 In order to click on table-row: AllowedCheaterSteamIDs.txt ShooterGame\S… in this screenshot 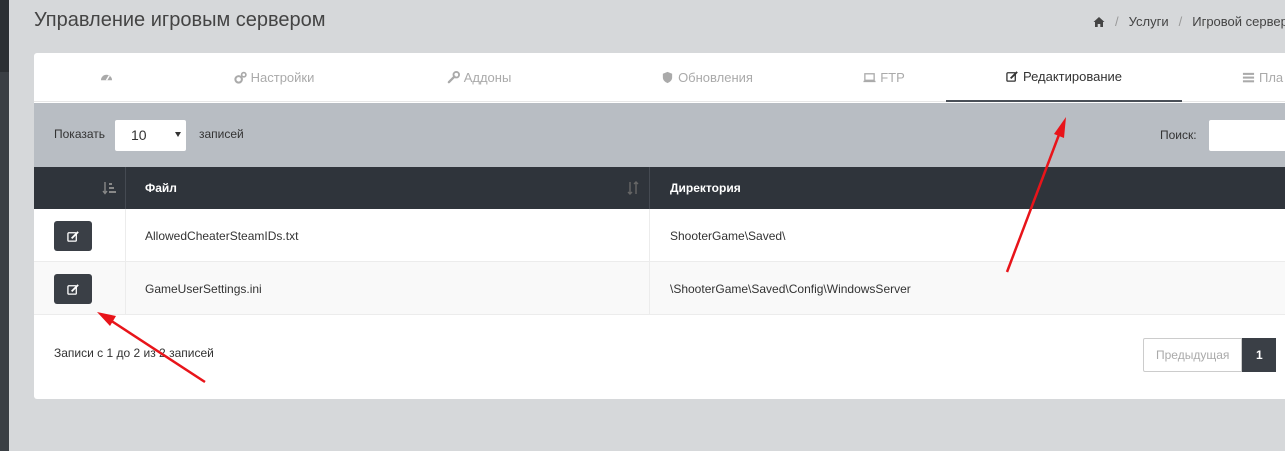, I will do `click(659, 235)`.